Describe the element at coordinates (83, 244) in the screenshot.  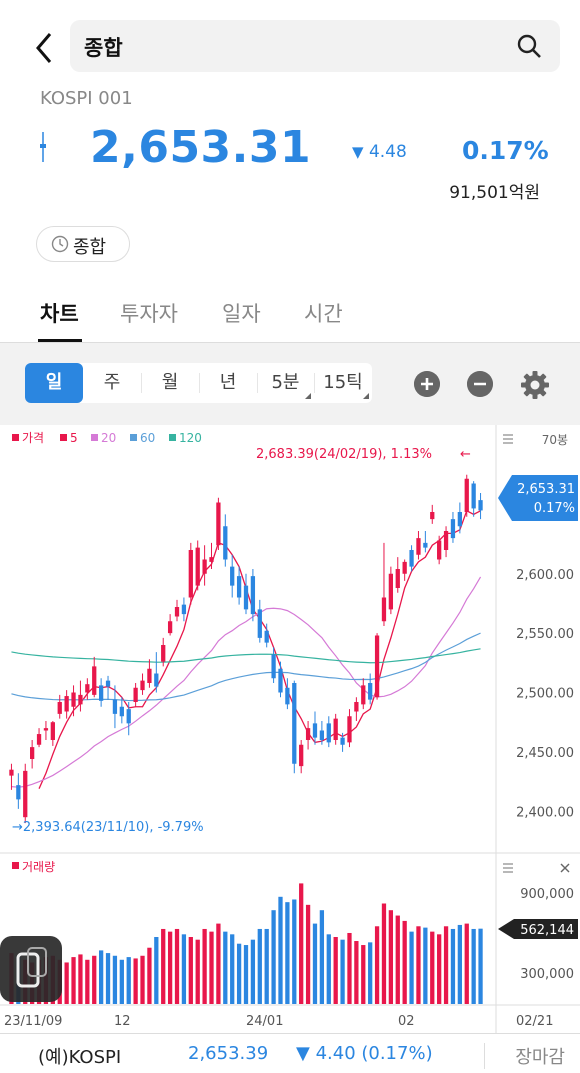
I see `market-hours-chip: 종합` at that location.